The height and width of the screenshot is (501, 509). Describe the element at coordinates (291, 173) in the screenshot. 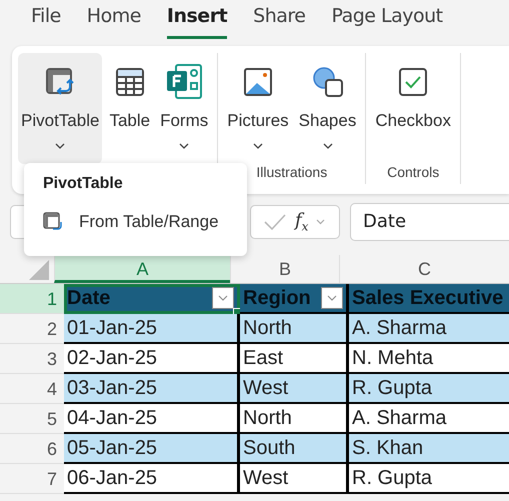

I see `group-label: Illustrations` at that location.